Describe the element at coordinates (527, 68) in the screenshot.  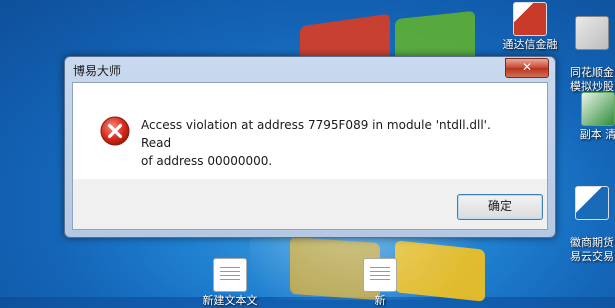
I see `close-button: ✕` at that location.